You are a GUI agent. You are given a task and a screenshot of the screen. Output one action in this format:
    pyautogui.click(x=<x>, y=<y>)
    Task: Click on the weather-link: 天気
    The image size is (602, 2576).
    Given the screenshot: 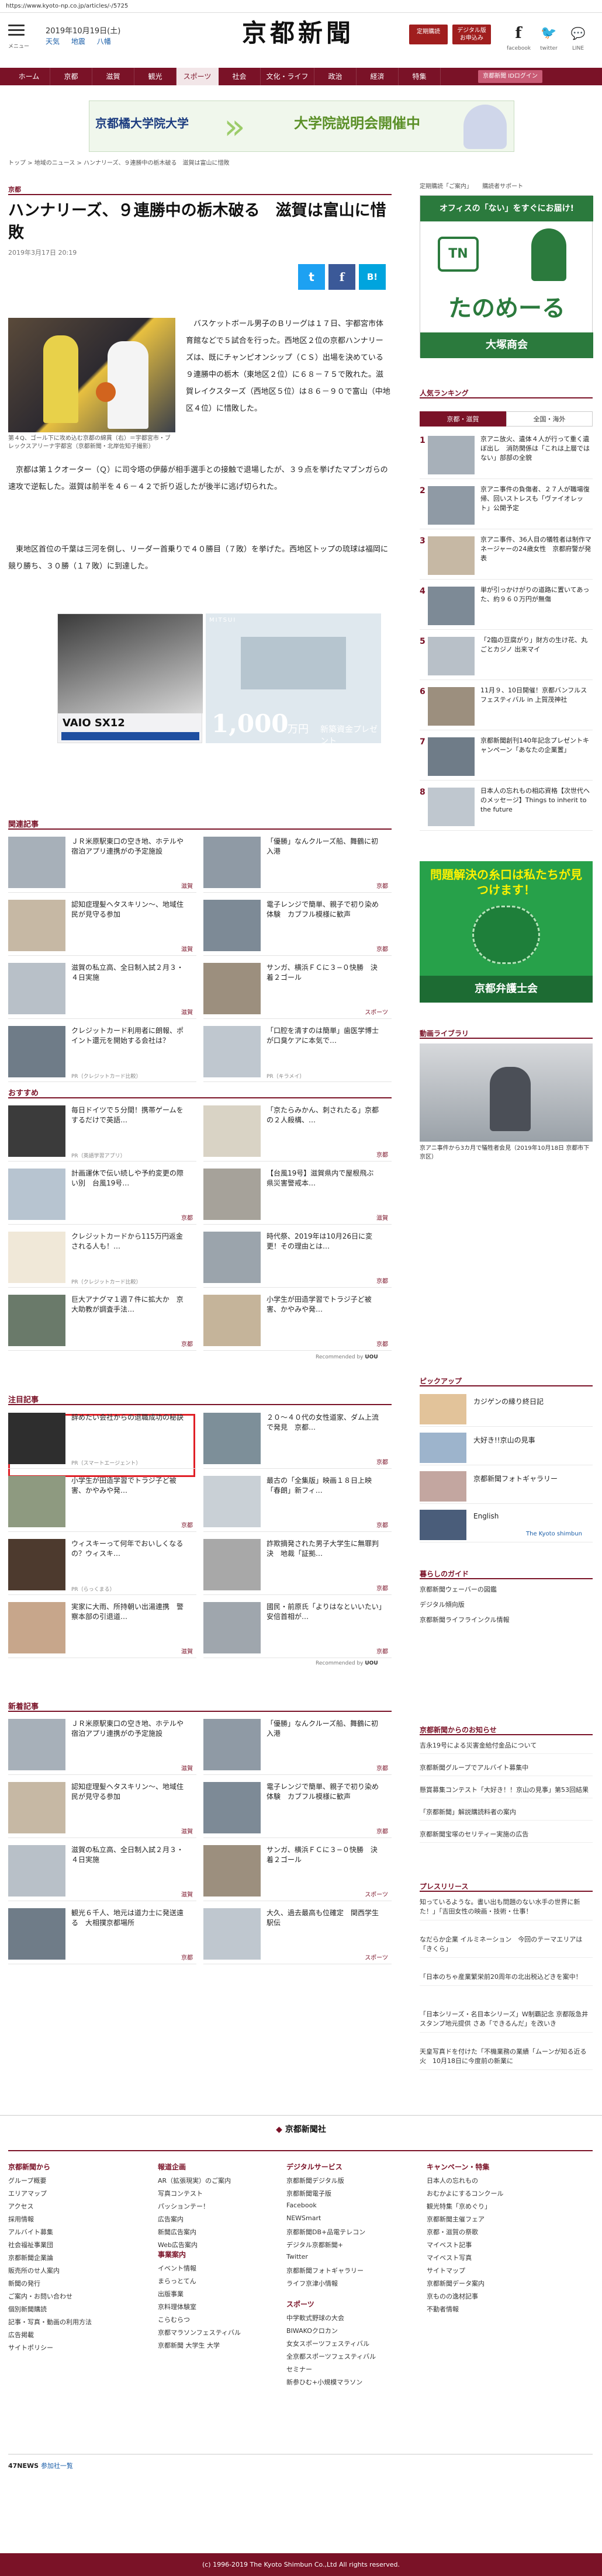 What is the action you would take?
    pyautogui.click(x=53, y=42)
    